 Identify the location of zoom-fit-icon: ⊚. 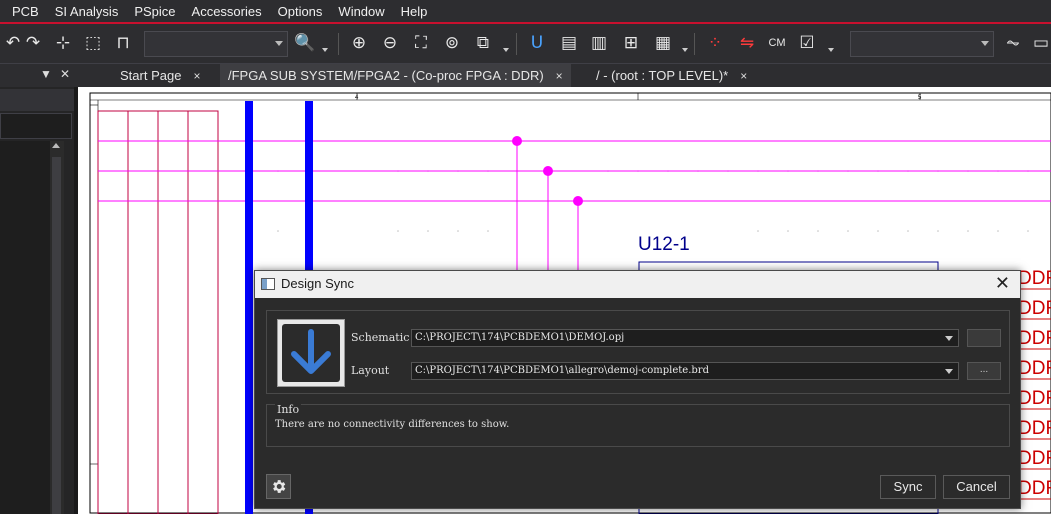
(452, 43).